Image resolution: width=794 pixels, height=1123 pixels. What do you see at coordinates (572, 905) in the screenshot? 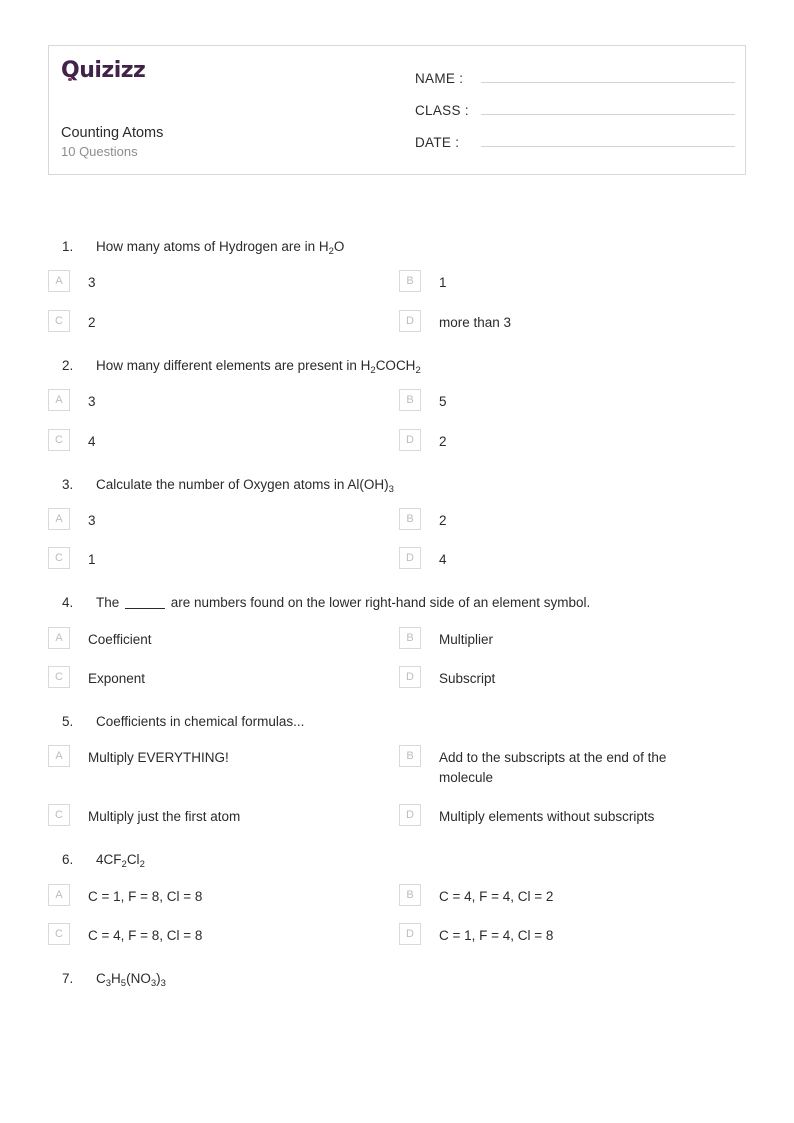
I see `answer-option: B C = 4, F = 4, Cl = 2` at bounding box center [572, 905].